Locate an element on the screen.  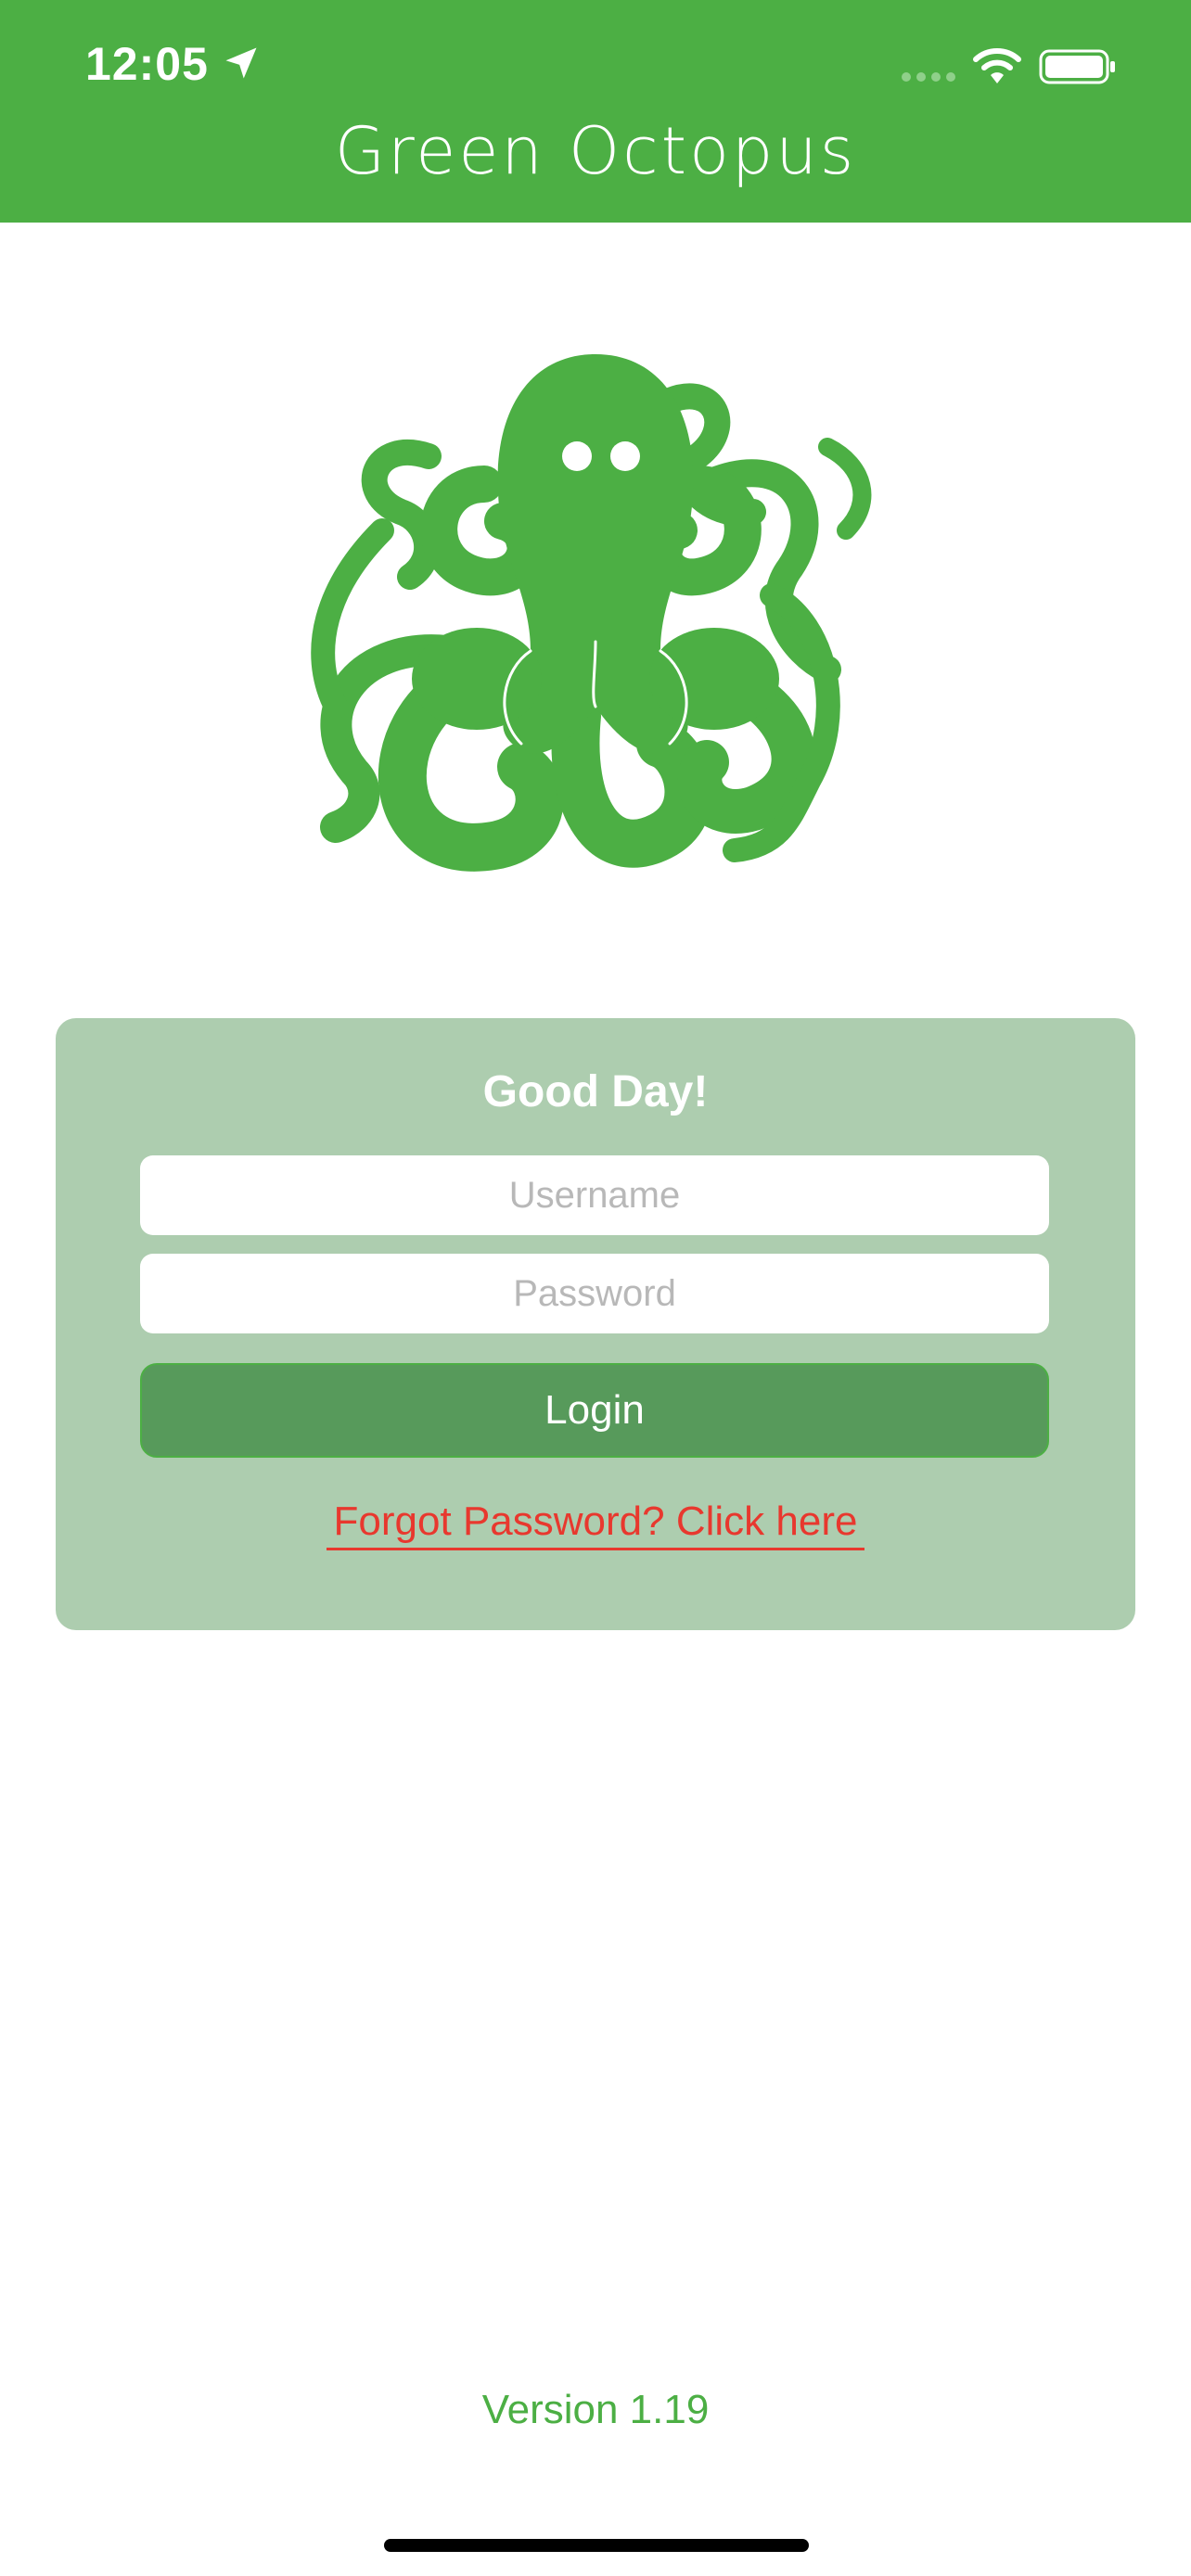
octopus-logo is located at coordinates (591, 613).